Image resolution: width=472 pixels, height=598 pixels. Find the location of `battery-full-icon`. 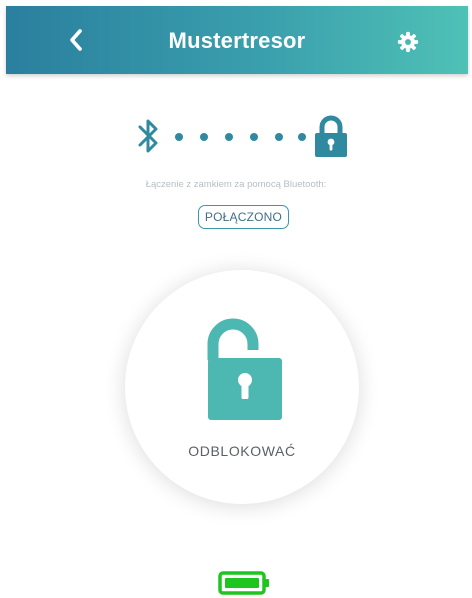

battery-full-icon is located at coordinates (243, 583).